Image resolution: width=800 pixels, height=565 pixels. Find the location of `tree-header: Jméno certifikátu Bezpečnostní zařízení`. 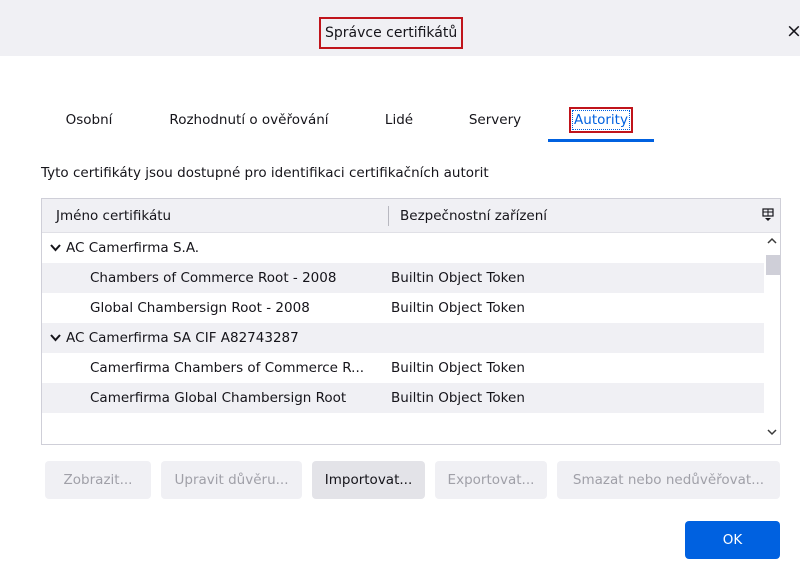

tree-header: Jméno certifikátu Bezpečnostní zařízení is located at coordinates (411, 216).